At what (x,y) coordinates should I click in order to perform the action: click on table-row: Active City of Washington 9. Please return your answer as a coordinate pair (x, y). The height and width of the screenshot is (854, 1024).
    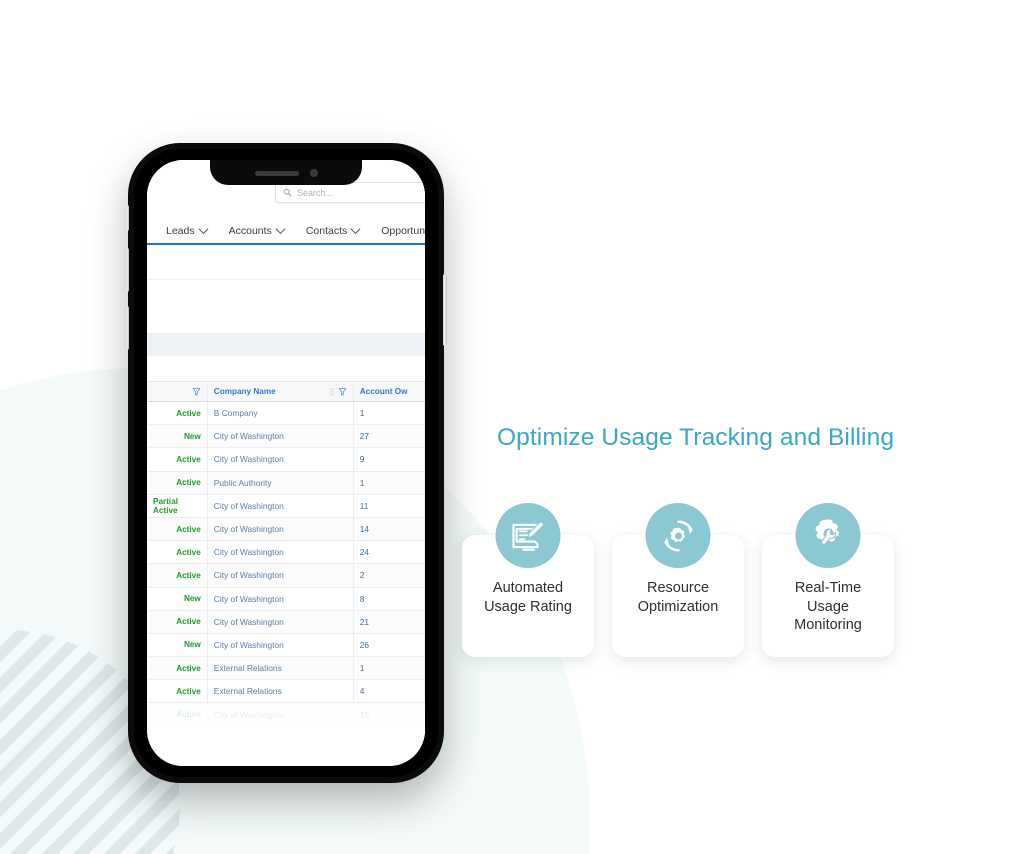
    Looking at the image, I should click on (286, 460).